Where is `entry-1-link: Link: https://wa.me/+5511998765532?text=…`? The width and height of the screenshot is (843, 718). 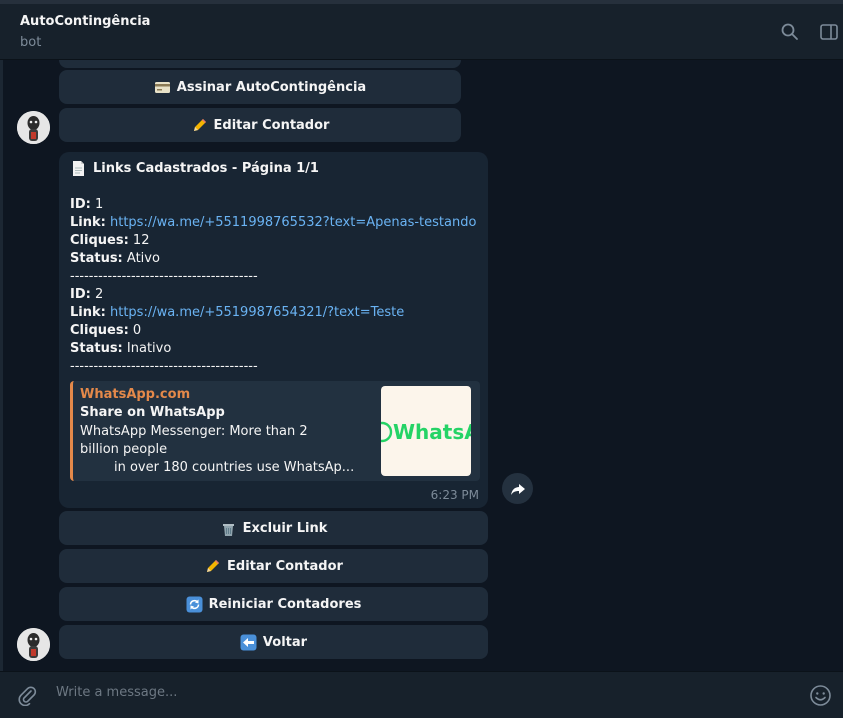
entry-1-link: Link: https://wa.me/+5511998765532?text=… is located at coordinates (273, 222).